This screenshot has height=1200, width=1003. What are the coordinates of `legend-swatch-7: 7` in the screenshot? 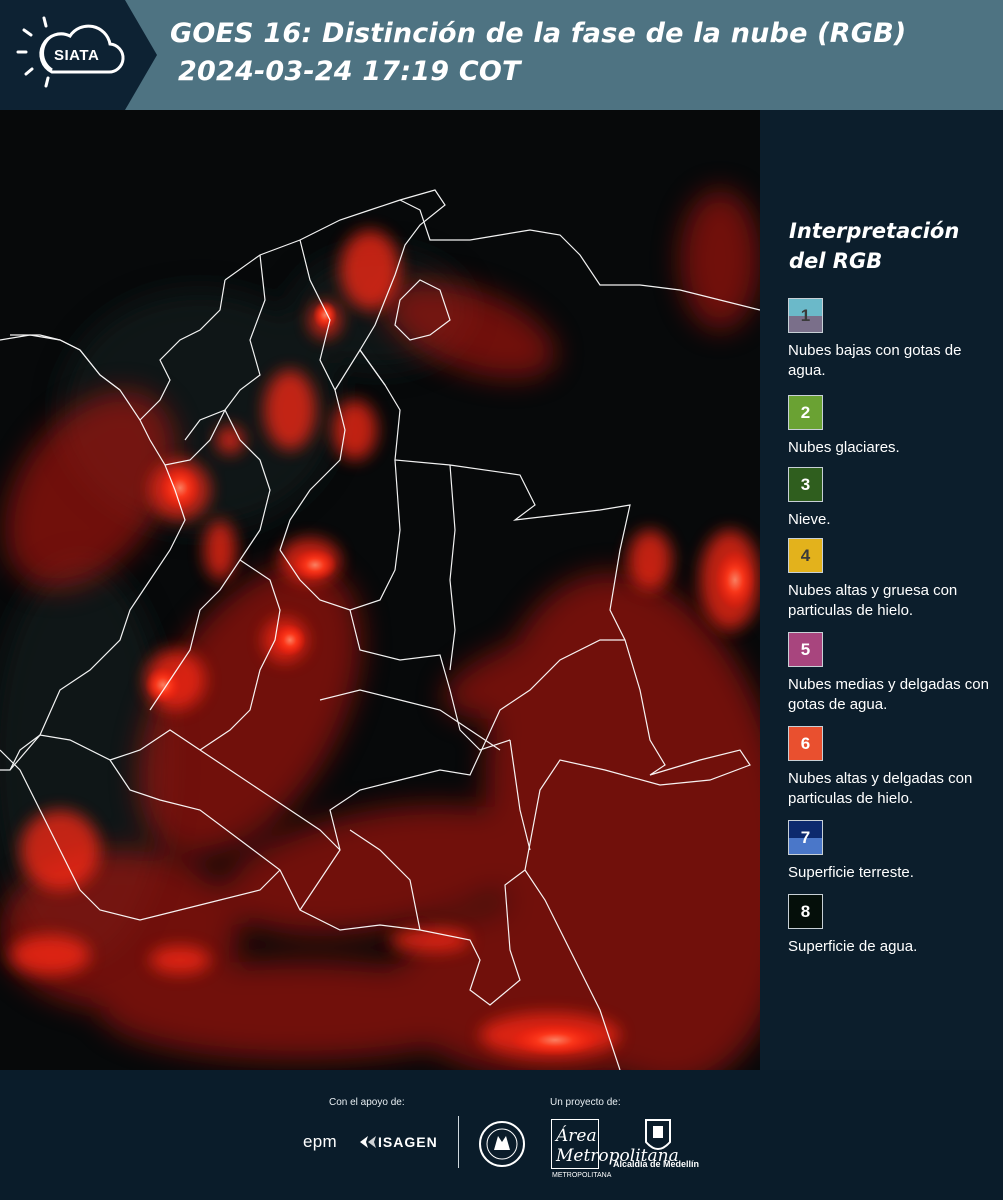 It's located at (805, 837).